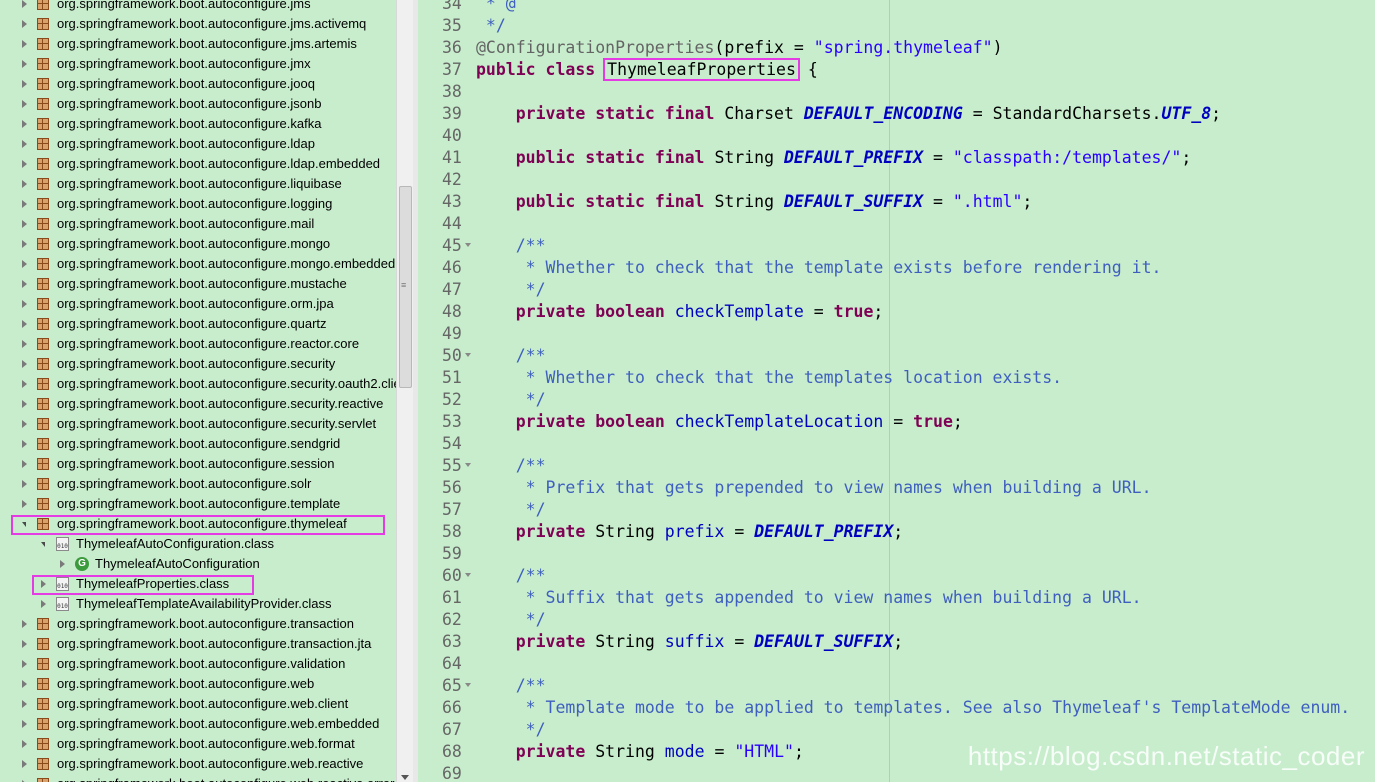  I want to click on code-line: 55 /**, so click(896, 466).